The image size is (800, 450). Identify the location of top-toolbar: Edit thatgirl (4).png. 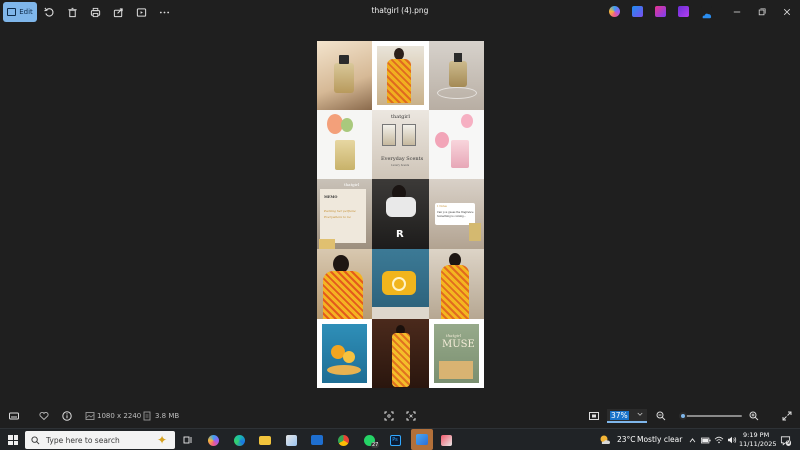
(400, 12).